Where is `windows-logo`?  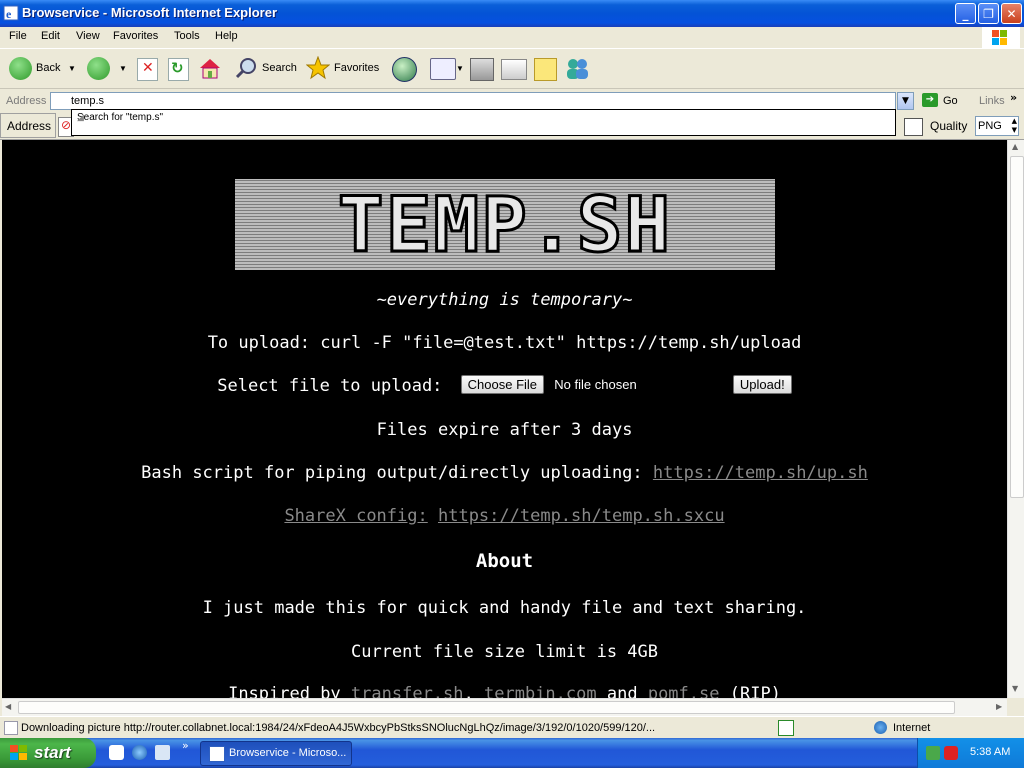
windows-logo is located at coordinates (1001, 37).